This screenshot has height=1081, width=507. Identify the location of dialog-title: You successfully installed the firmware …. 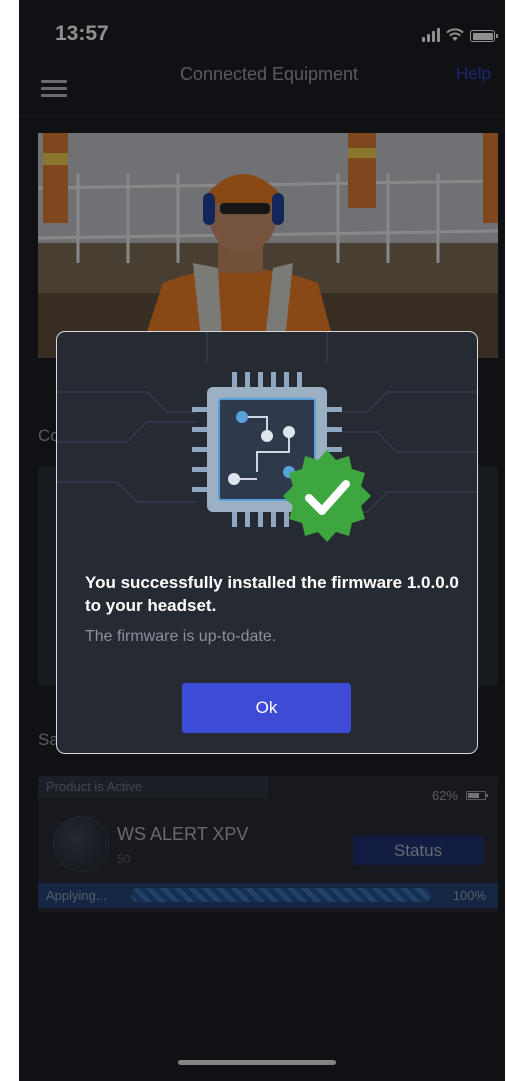
(272, 594).